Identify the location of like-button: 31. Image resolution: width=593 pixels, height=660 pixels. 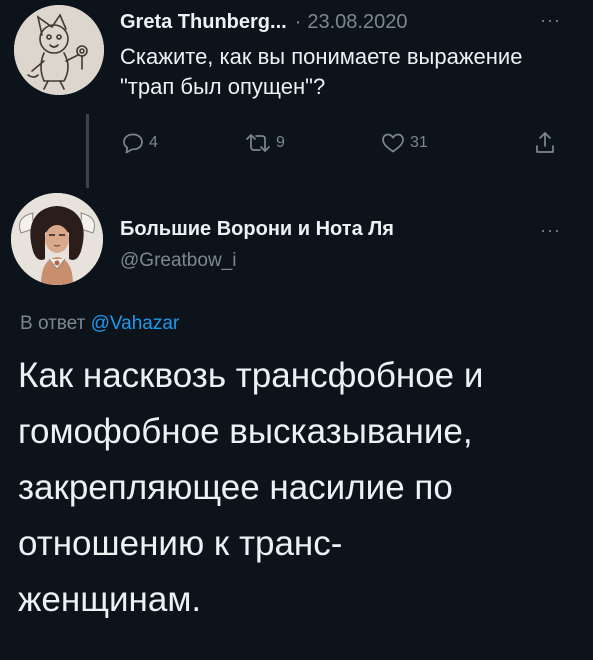
(404, 143).